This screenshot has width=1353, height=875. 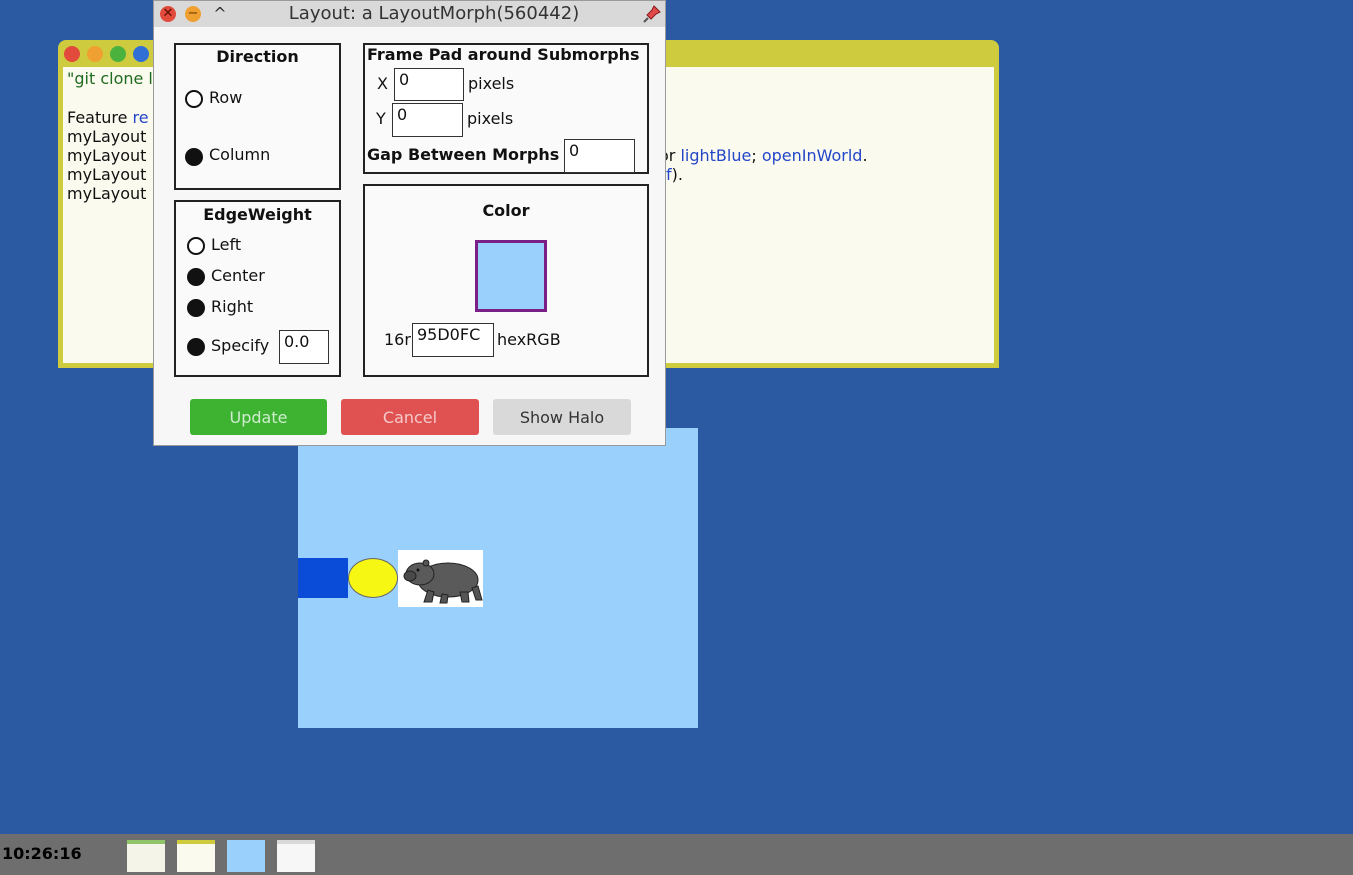 What do you see at coordinates (716, 155) in the screenshot?
I see `code-link: lightBlue` at bounding box center [716, 155].